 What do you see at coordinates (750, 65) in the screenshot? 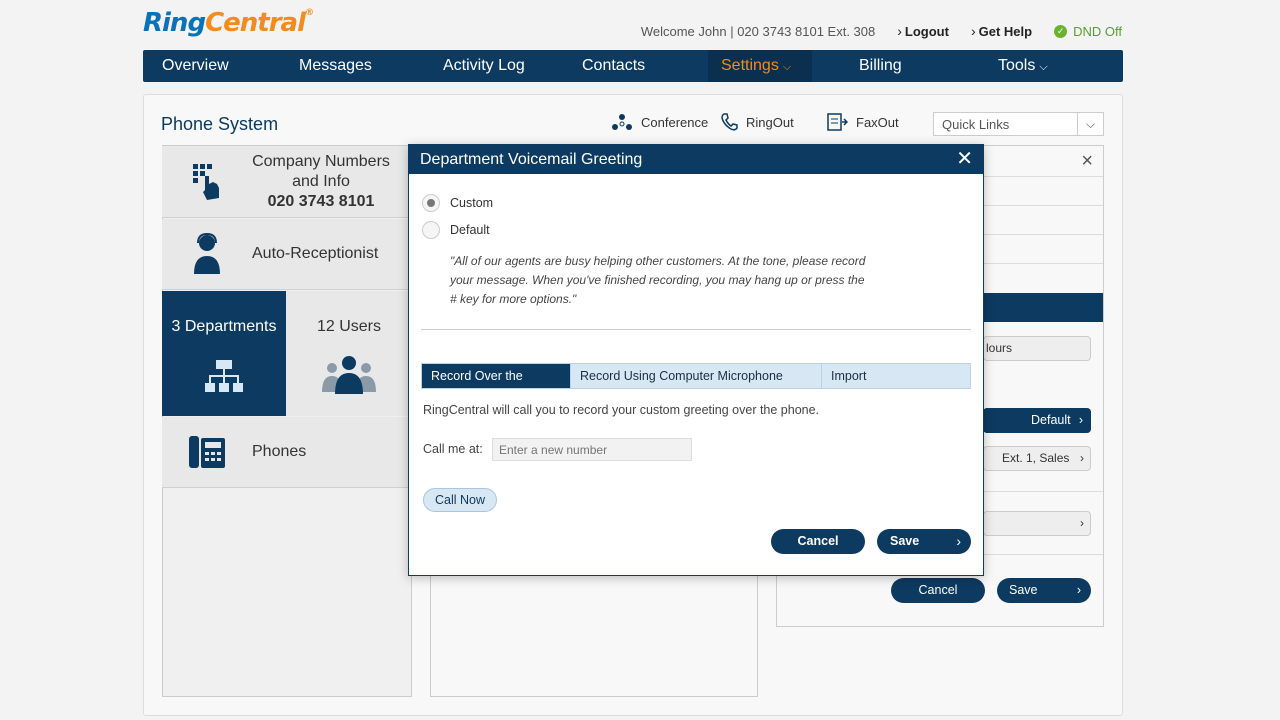
I see `nav-settings-label: Settings` at bounding box center [750, 65].